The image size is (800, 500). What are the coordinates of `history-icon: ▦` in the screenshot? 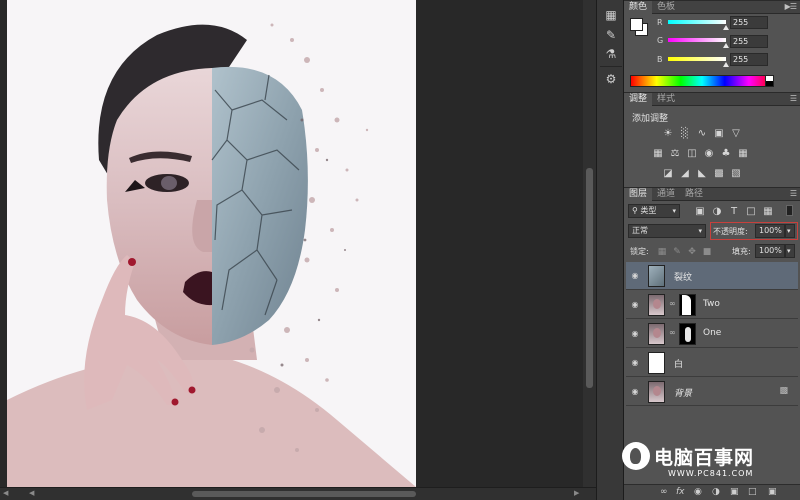 It's located at (611, 15).